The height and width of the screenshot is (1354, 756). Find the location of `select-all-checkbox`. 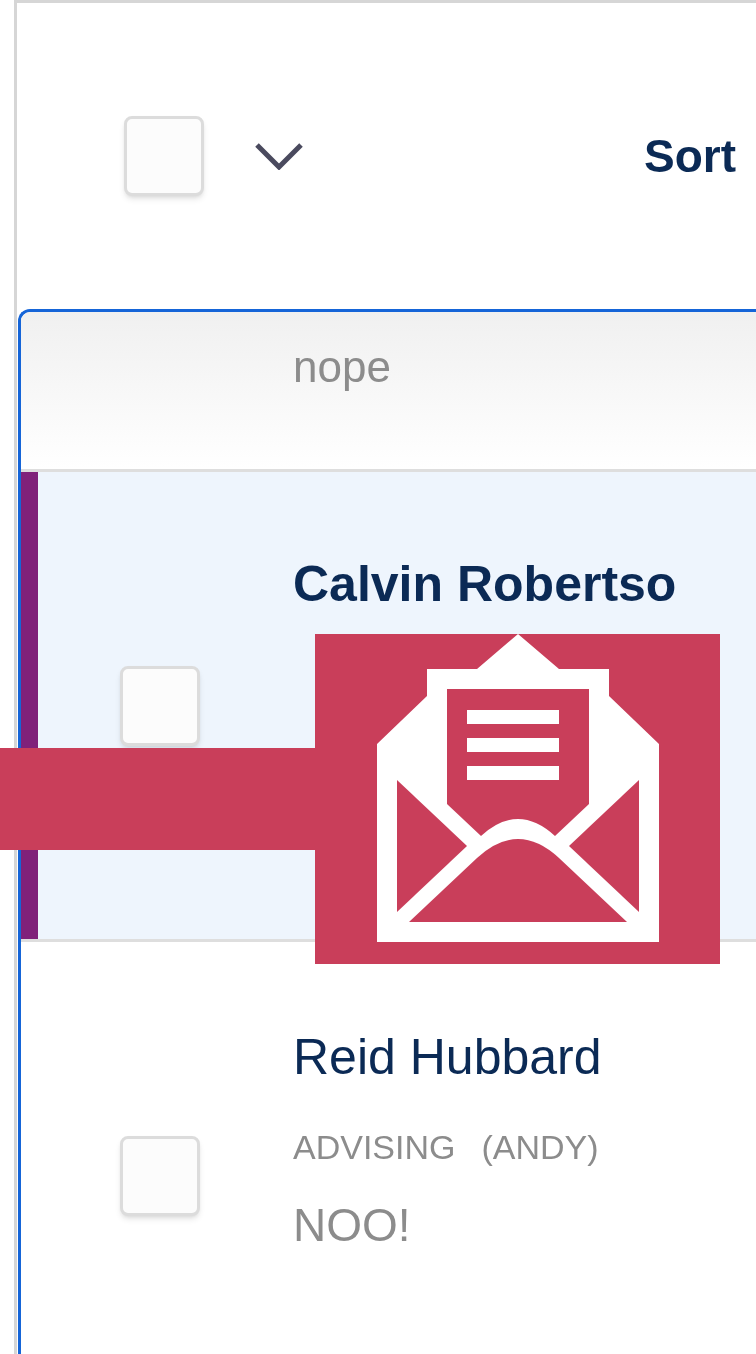

select-all-checkbox is located at coordinates (164, 156).